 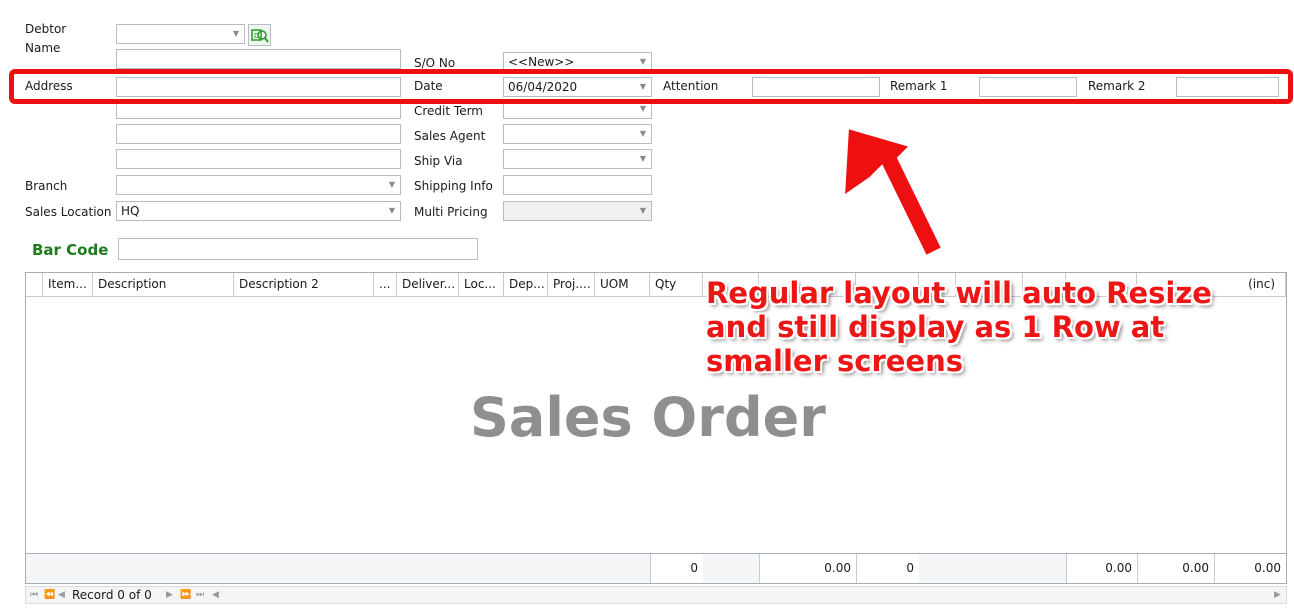 What do you see at coordinates (112, 595) in the screenshot?
I see `record-count-text: Record 0 of 0` at bounding box center [112, 595].